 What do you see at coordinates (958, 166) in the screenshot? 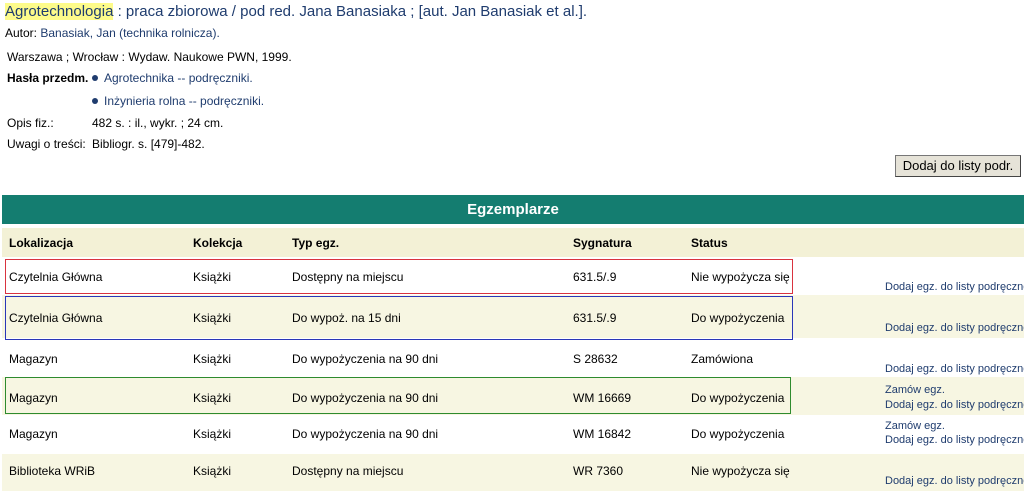
I see `add-to-list-button: Dodaj do listy podr.` at bounding box center [958, 166].